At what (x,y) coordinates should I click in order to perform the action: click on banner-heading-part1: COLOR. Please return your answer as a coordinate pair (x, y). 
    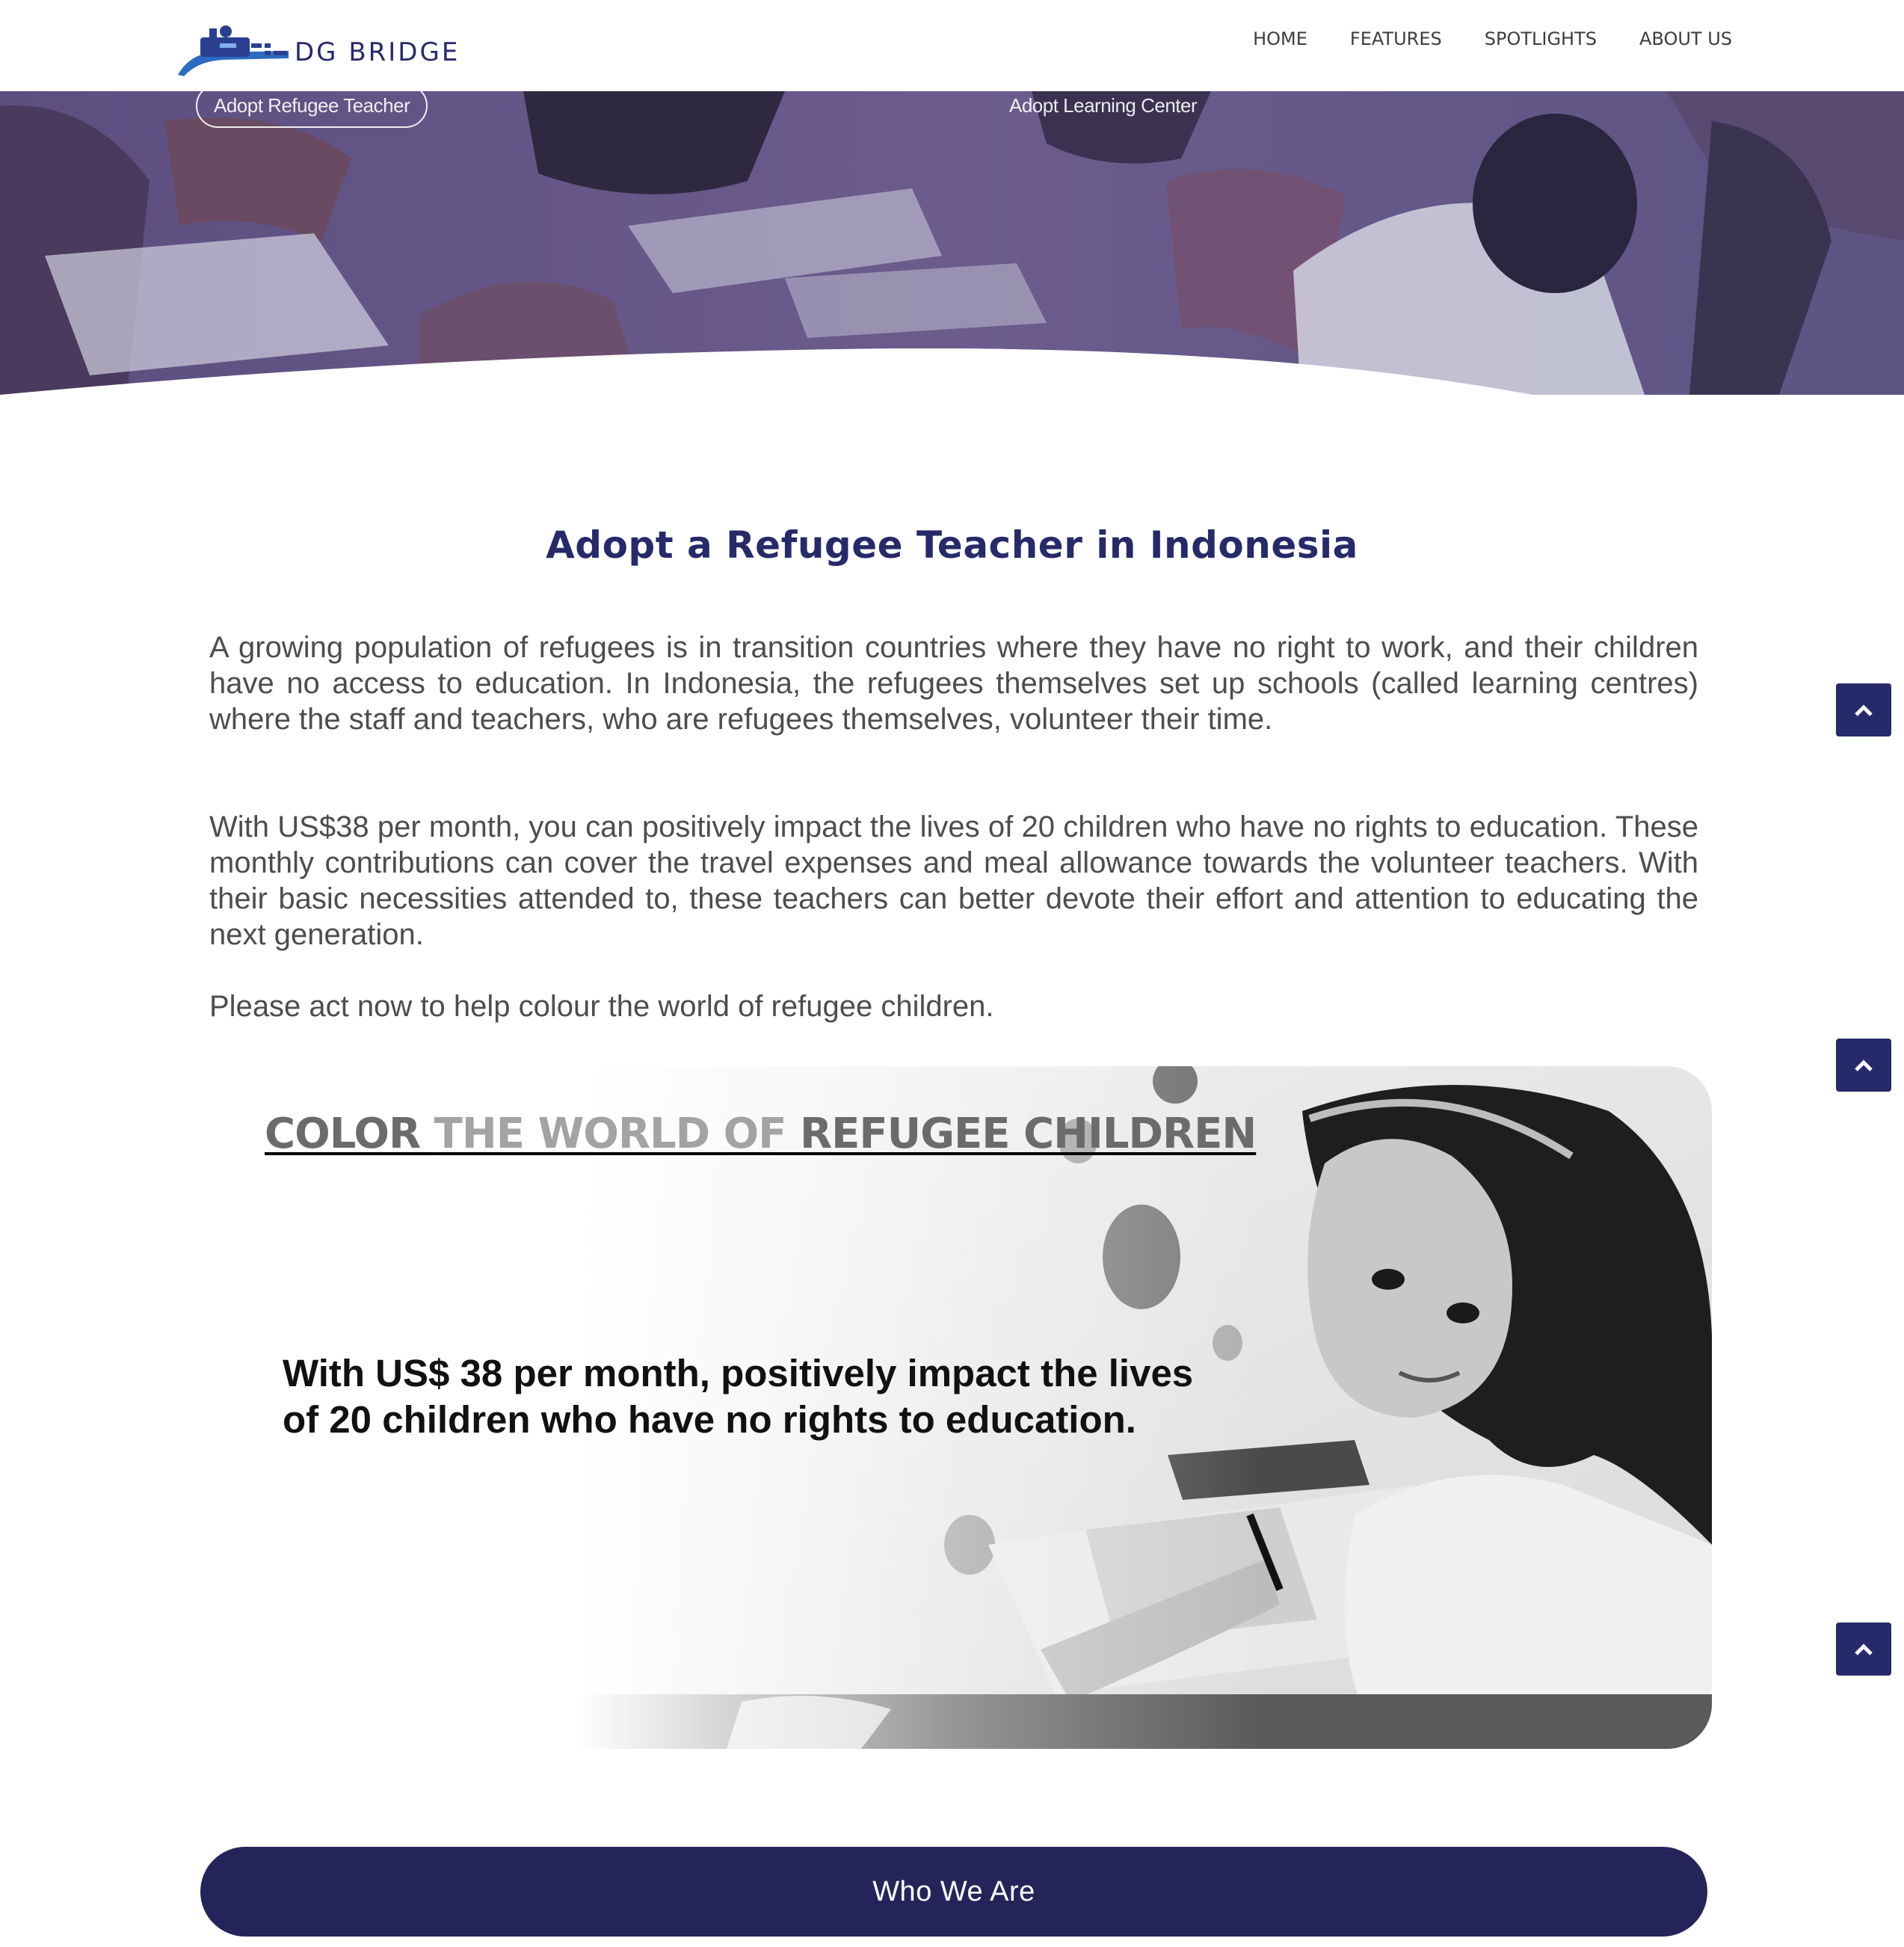
    Looking at the image, I should click on (349, 1134).